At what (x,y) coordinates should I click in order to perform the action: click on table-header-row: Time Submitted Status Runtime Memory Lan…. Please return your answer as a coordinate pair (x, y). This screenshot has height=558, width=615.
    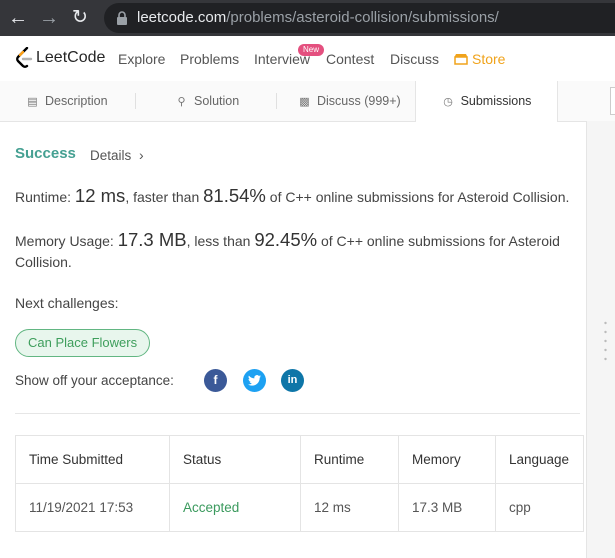
    Looking at the image, I should click on (299, 459).